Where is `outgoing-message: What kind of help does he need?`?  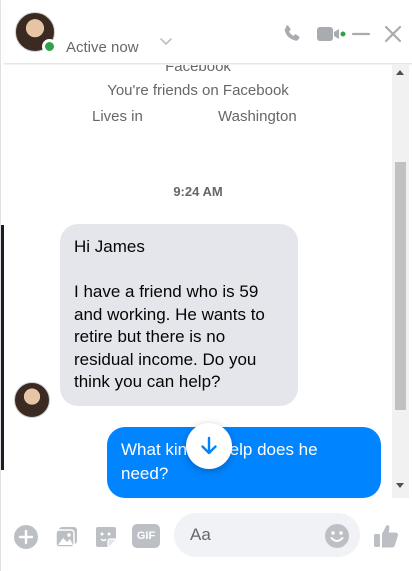
outgoing-message: What kind of help does he need? is located at coordinates (244, 462).